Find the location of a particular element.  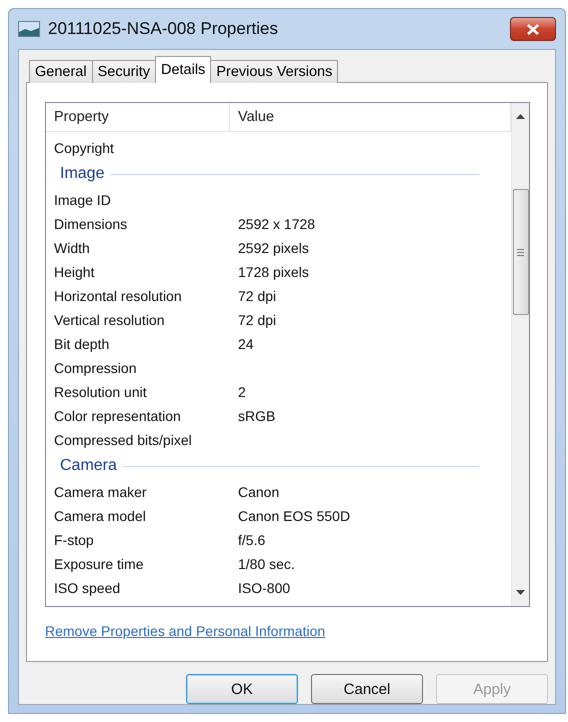

property-name: Bit depth is located at coordinates (81, 344).